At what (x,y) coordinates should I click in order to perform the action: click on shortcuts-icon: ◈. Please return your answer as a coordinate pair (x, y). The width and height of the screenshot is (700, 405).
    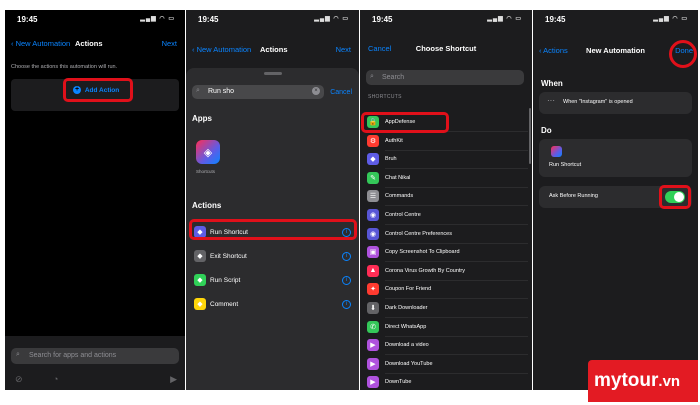
    Looking at the image, I should click on (208, 152).